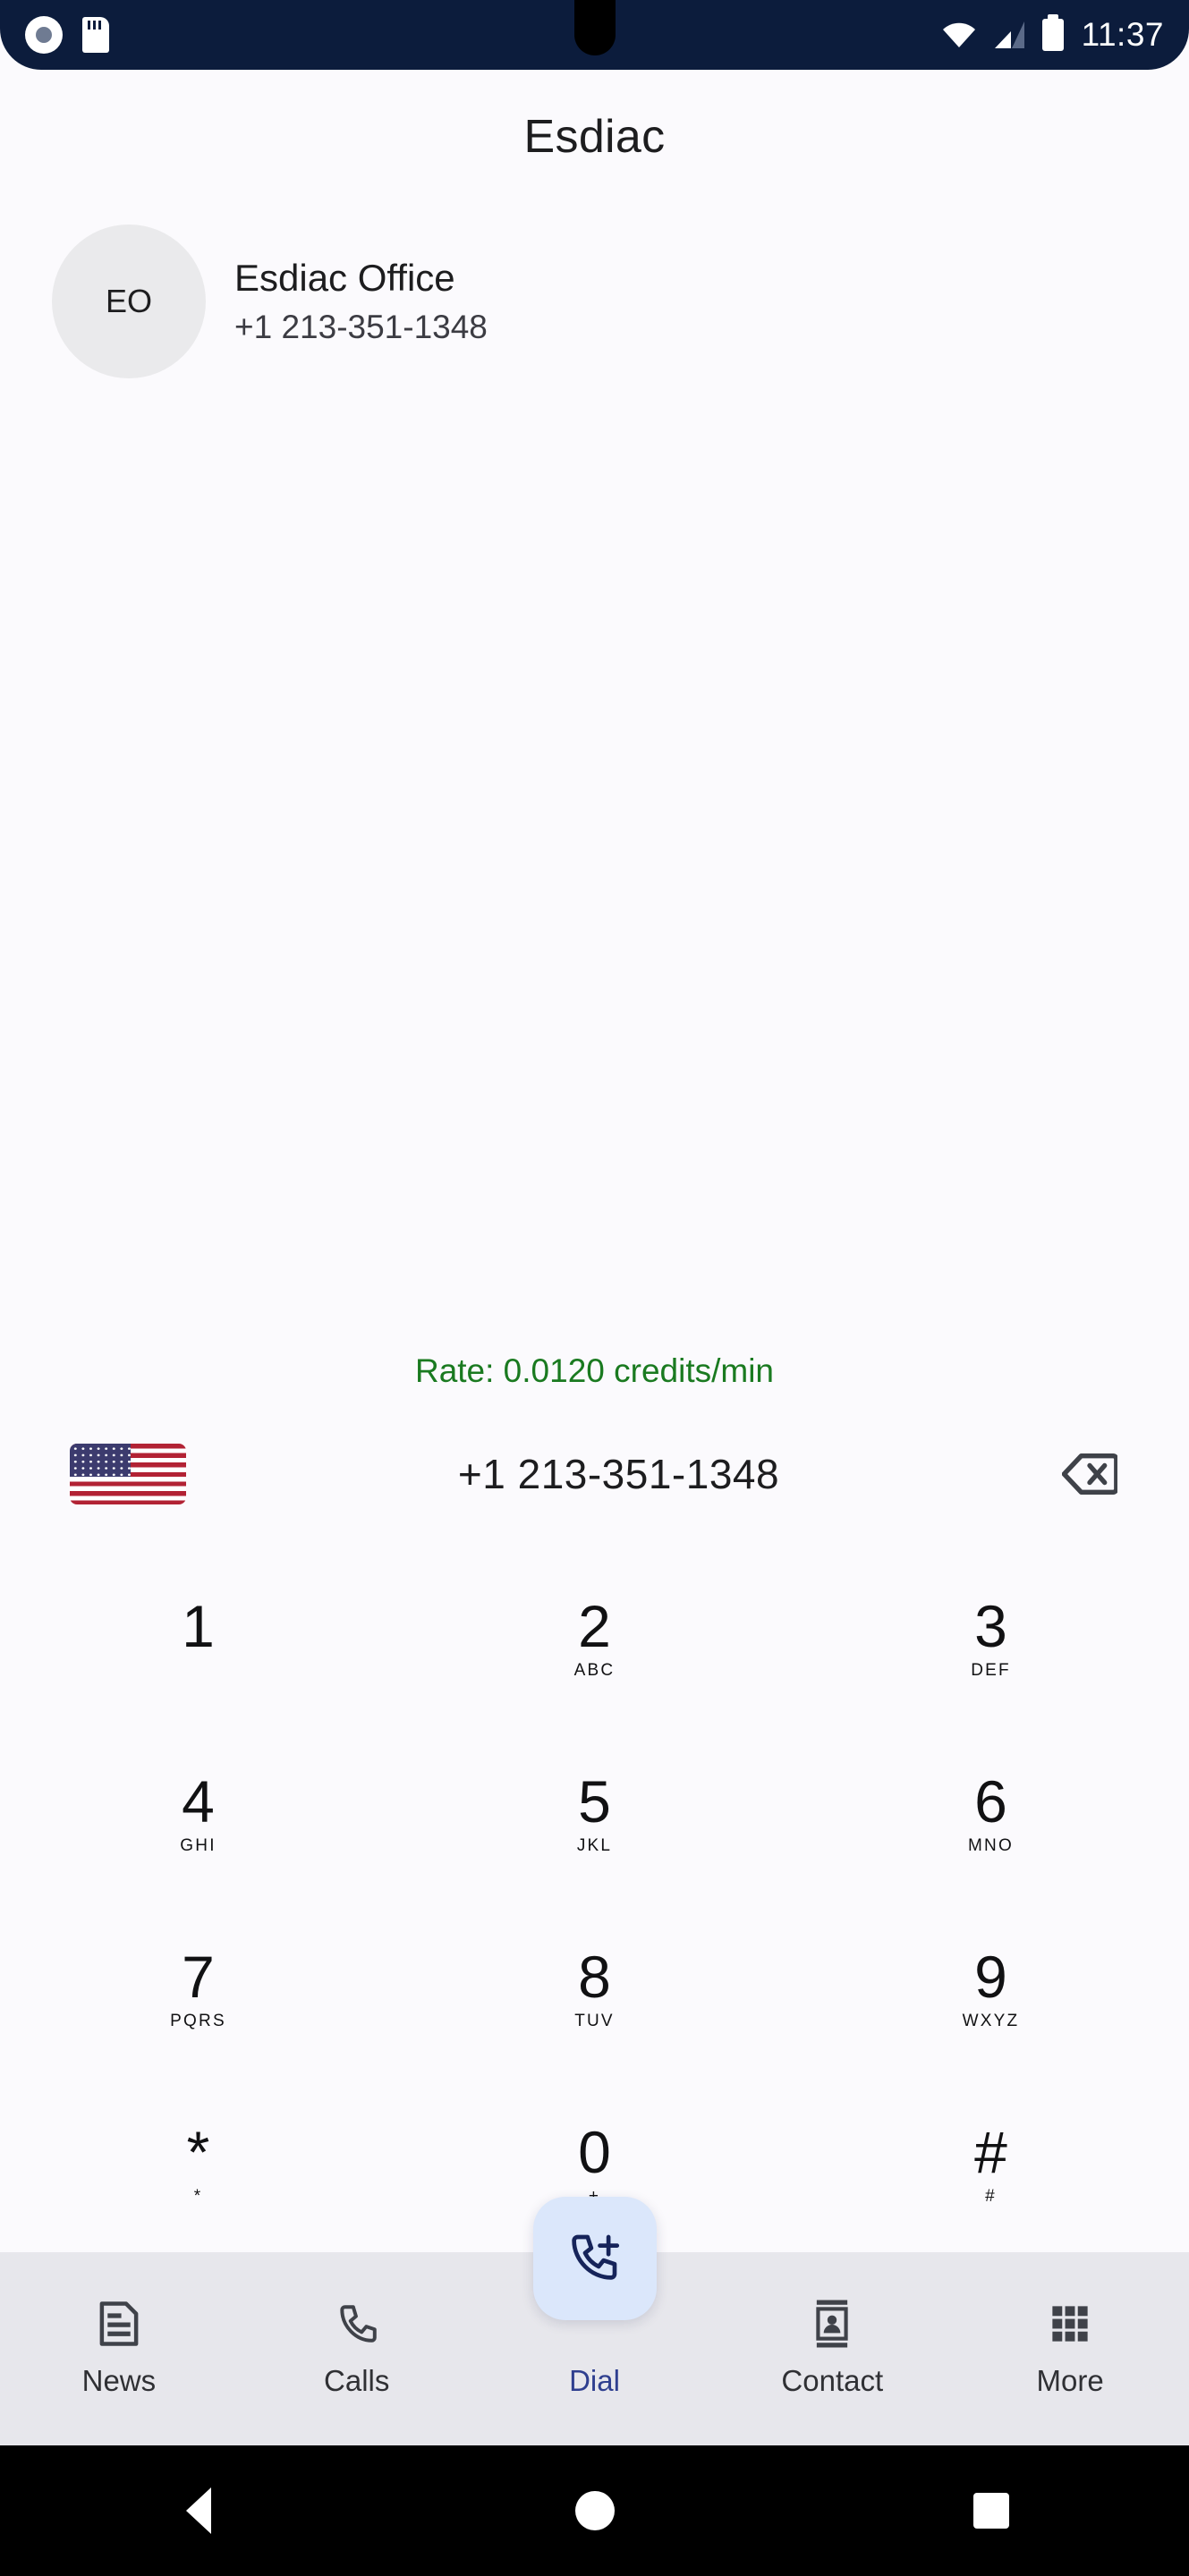 Image resolution: width=1189 pixels, height=2576 pixels. I want to click on rate-label: Rate: 0.0120 credits/min, so click(594, 1370).